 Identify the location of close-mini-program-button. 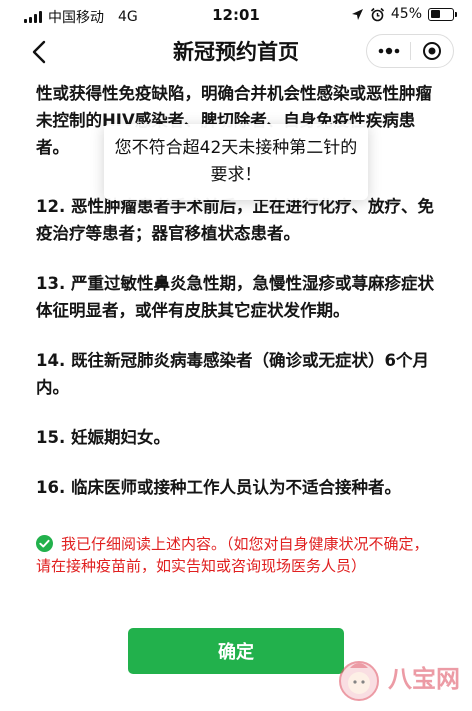
(432, 51).